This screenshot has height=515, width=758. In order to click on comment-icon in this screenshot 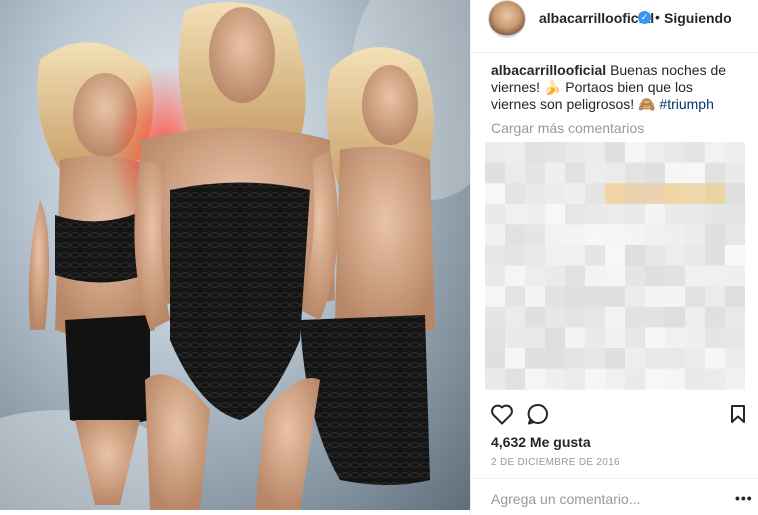, I will do `click(538, 414)`.